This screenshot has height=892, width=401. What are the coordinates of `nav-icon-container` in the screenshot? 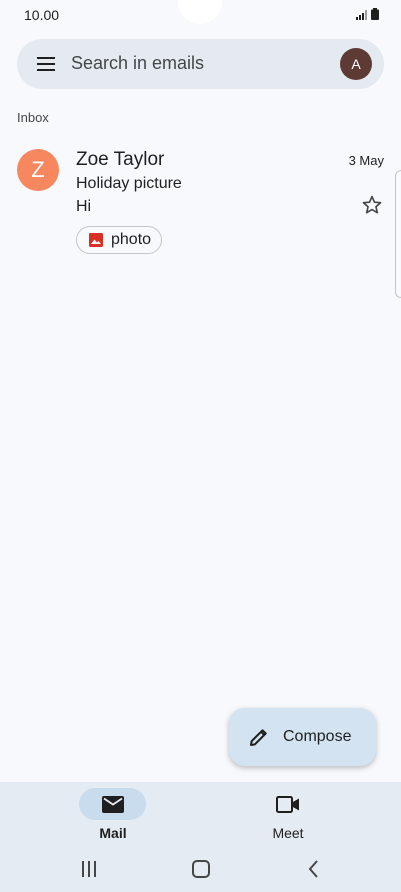 It's located at (287, 804).